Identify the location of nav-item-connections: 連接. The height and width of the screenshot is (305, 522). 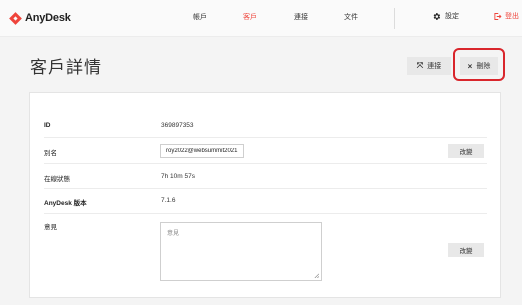
(301, 17).